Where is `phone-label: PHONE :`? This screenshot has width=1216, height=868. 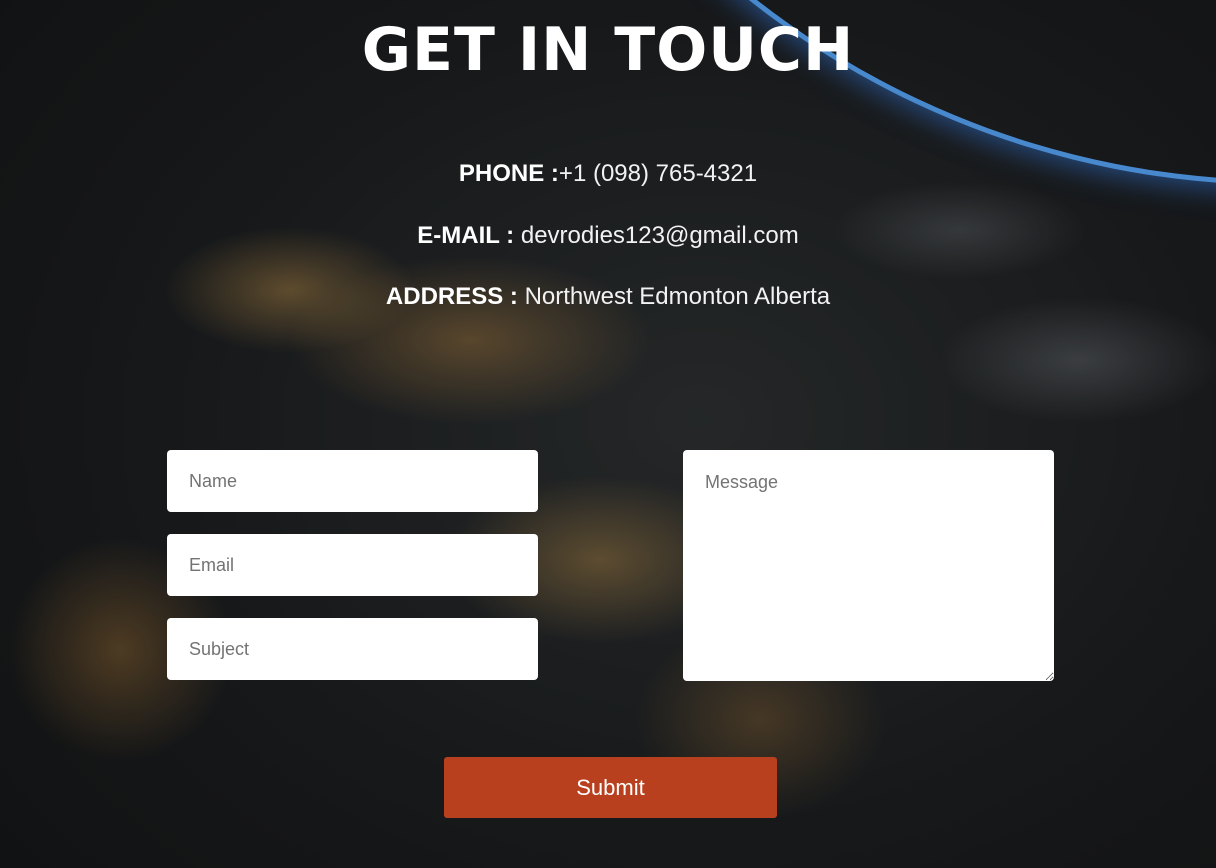
phone-label: PHONE : is located at coordinates (508, 173).